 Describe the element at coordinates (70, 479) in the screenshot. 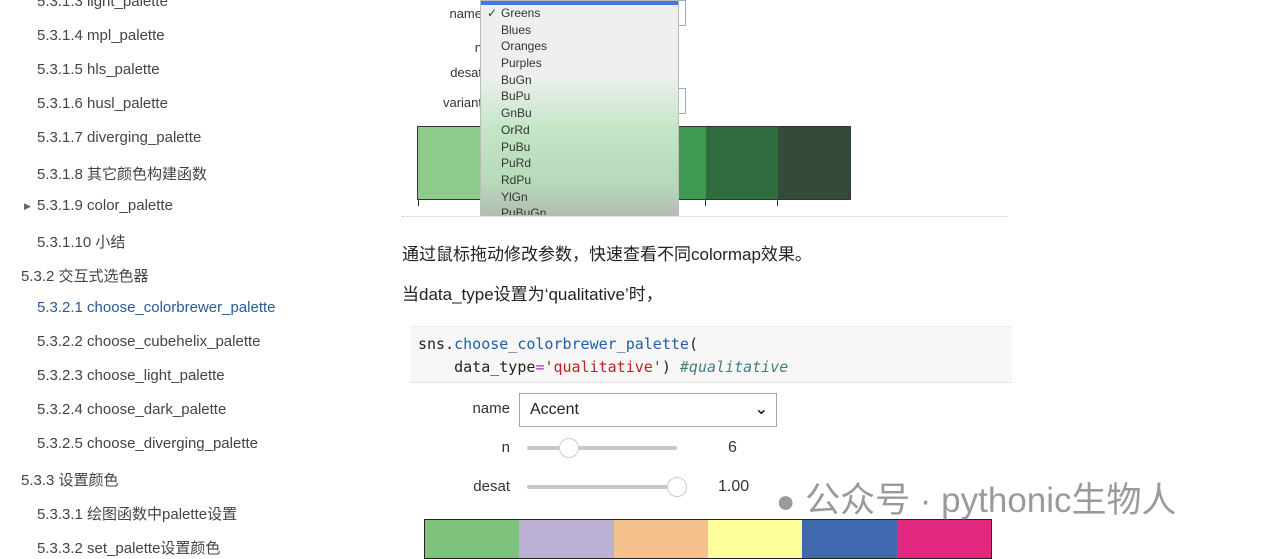

I see `toc-item: 5.3.3 设置颜色` at that location.